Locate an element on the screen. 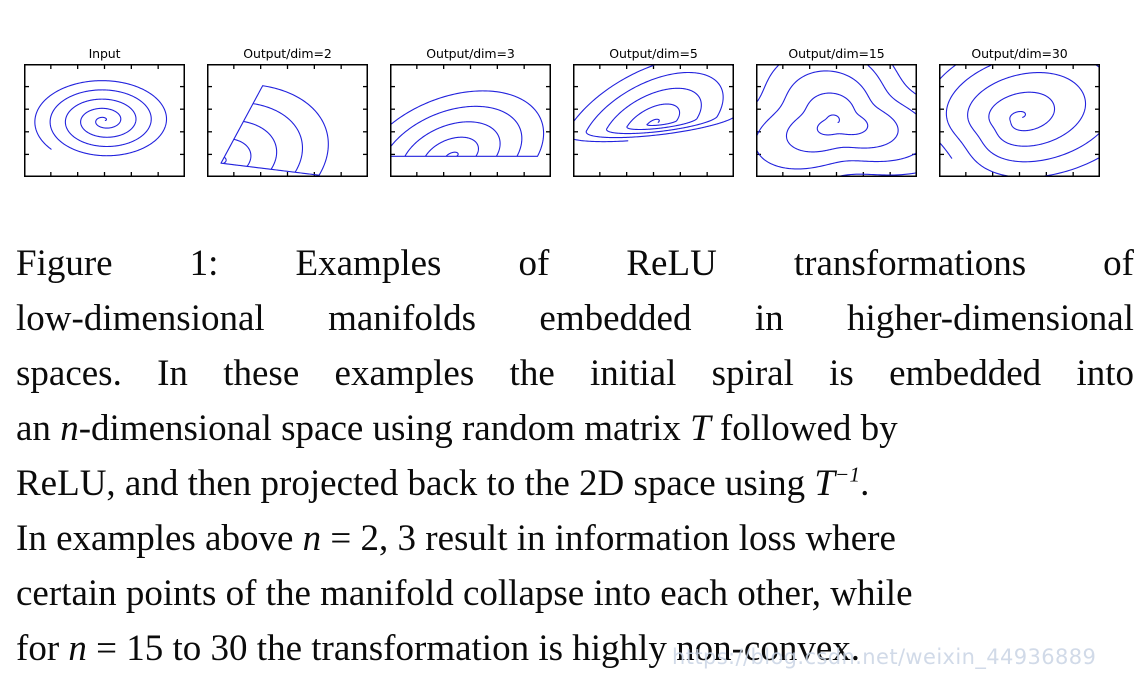 This screenshot has height=682, width=1148. caption-word: manifolds is located at coordinates (402, 318).